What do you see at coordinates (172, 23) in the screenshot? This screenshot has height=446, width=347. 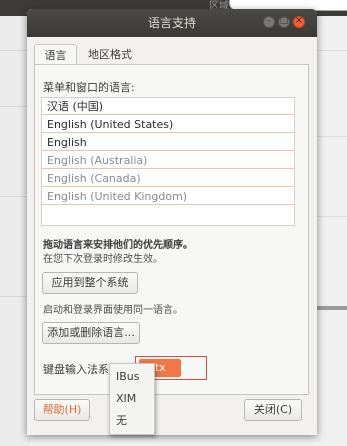 I see `title-bar: 语言支持 – □ ×` at bounding box center [172, 23].